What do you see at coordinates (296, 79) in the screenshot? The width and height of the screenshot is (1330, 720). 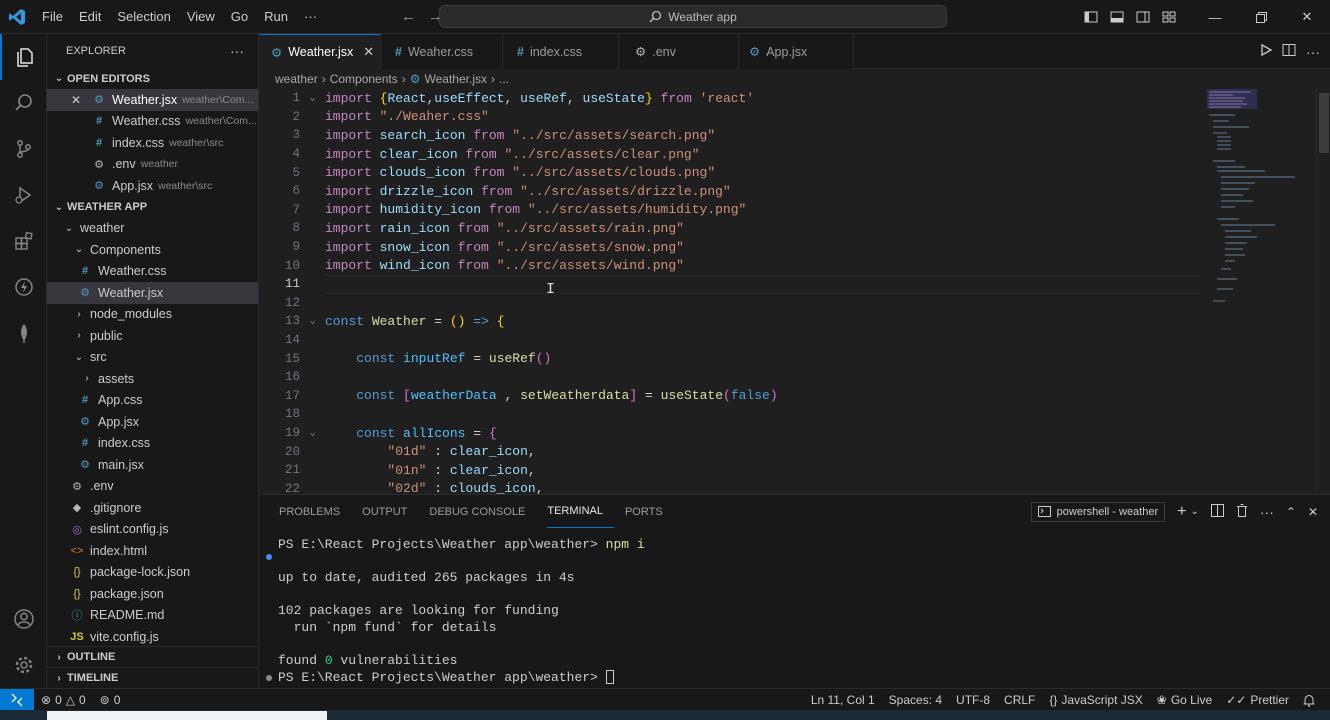 I see `breadcrumb-item: weather` at bounding box center [296, 79].